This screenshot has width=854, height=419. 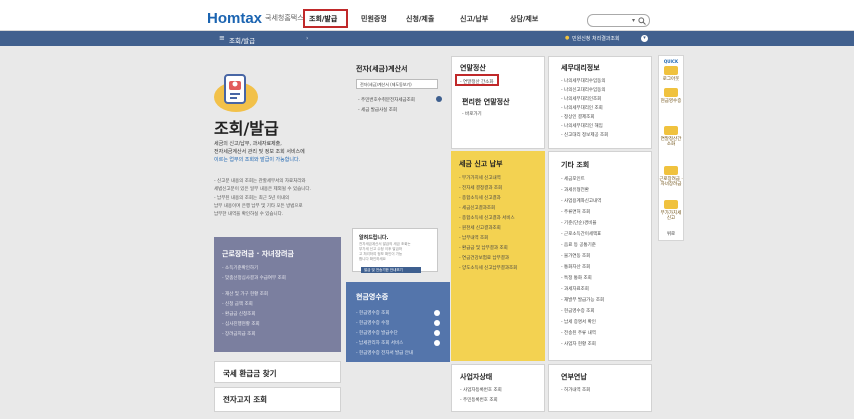 What do you see at coordinates (633, 20) in the screenshot?
I see `search-dropdown-icon: ▾` at bounding box center [633, 20].